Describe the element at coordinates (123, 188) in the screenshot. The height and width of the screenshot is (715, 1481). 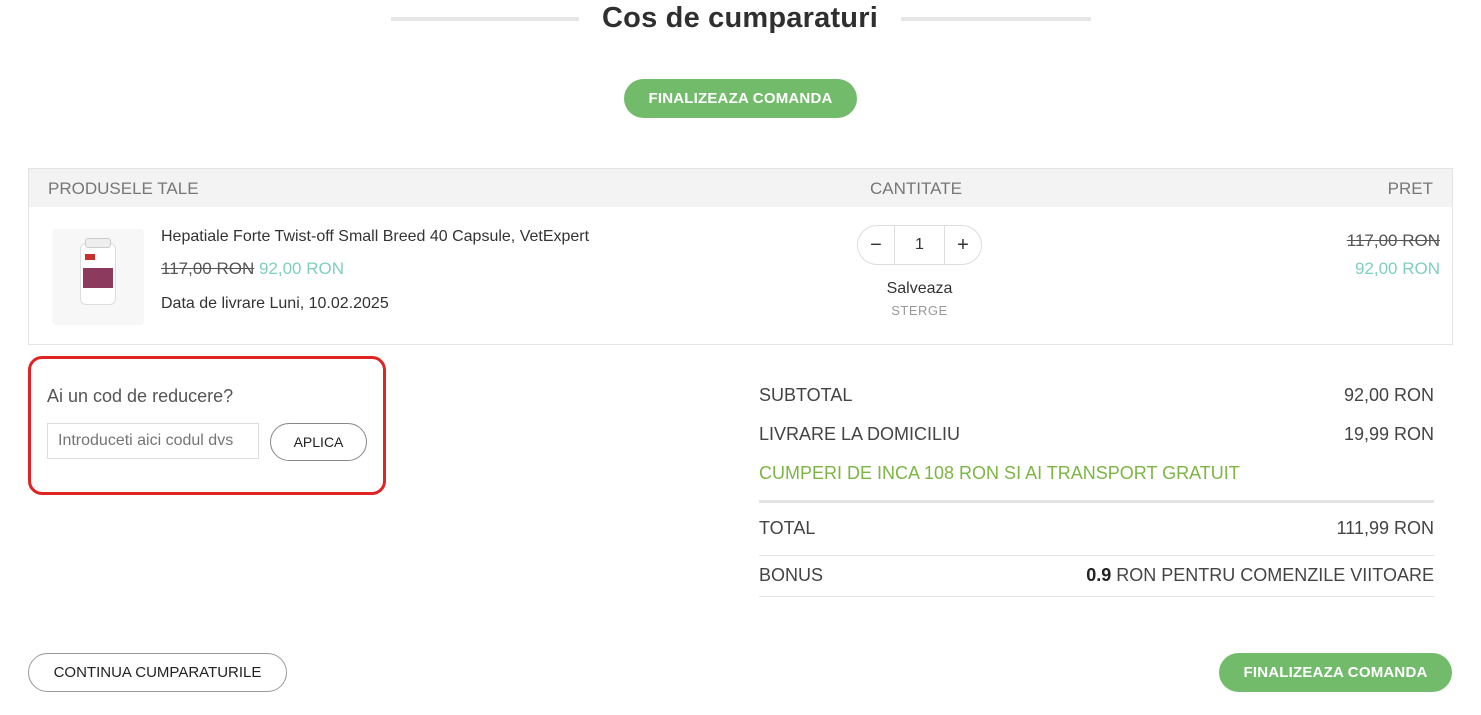
I see `header-products: PRODUSELE TALE` at that location.